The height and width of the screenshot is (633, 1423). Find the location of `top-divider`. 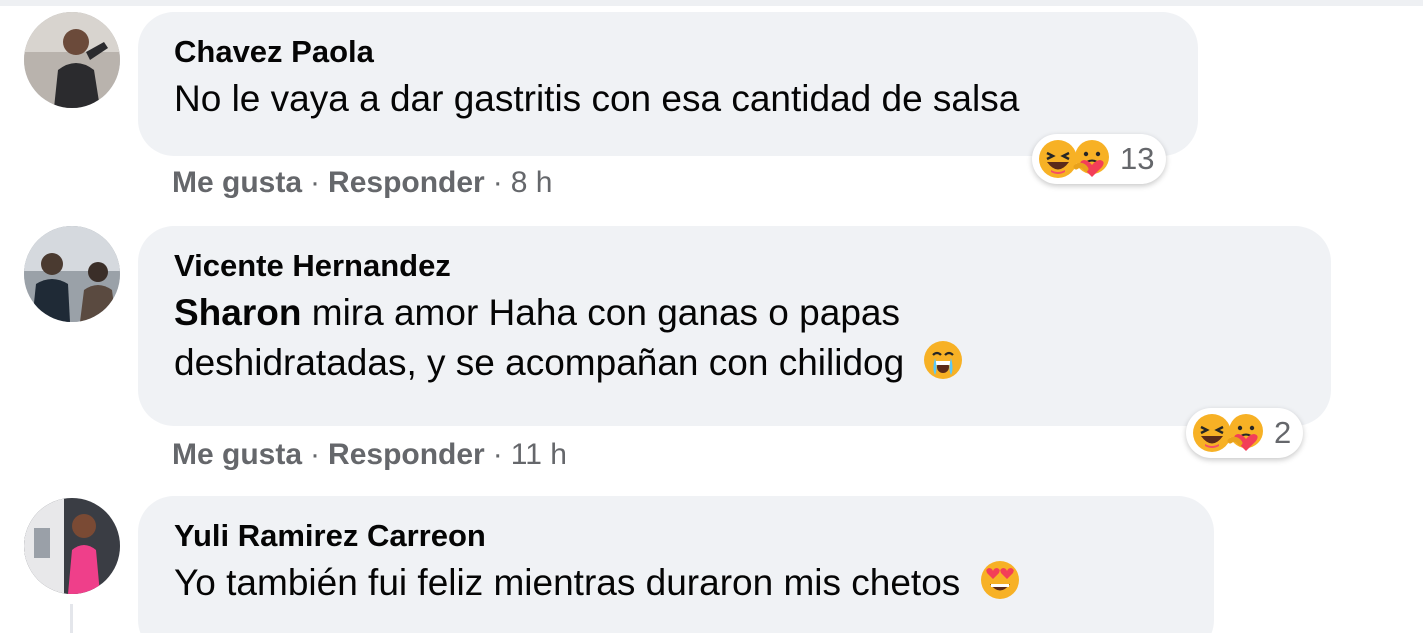

top-divider is located at coordinates (711, 3).